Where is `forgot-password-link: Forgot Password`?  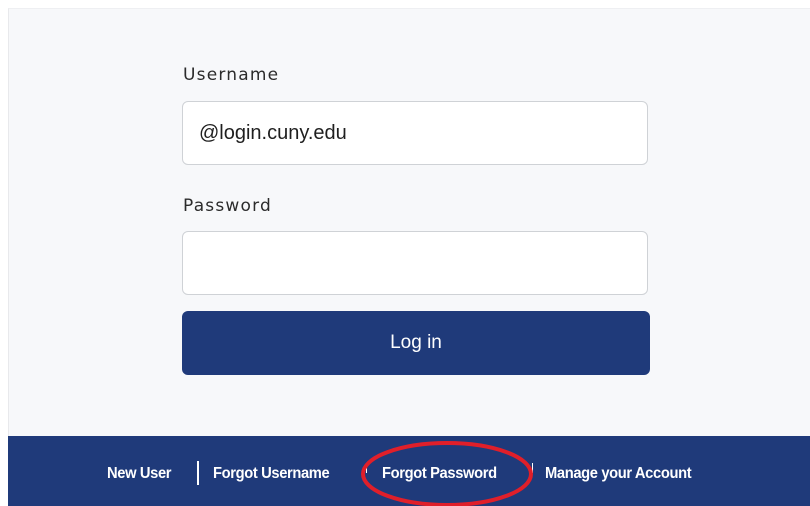
forgot-password-link: Forgot Password is located at coordinates (439, 474).